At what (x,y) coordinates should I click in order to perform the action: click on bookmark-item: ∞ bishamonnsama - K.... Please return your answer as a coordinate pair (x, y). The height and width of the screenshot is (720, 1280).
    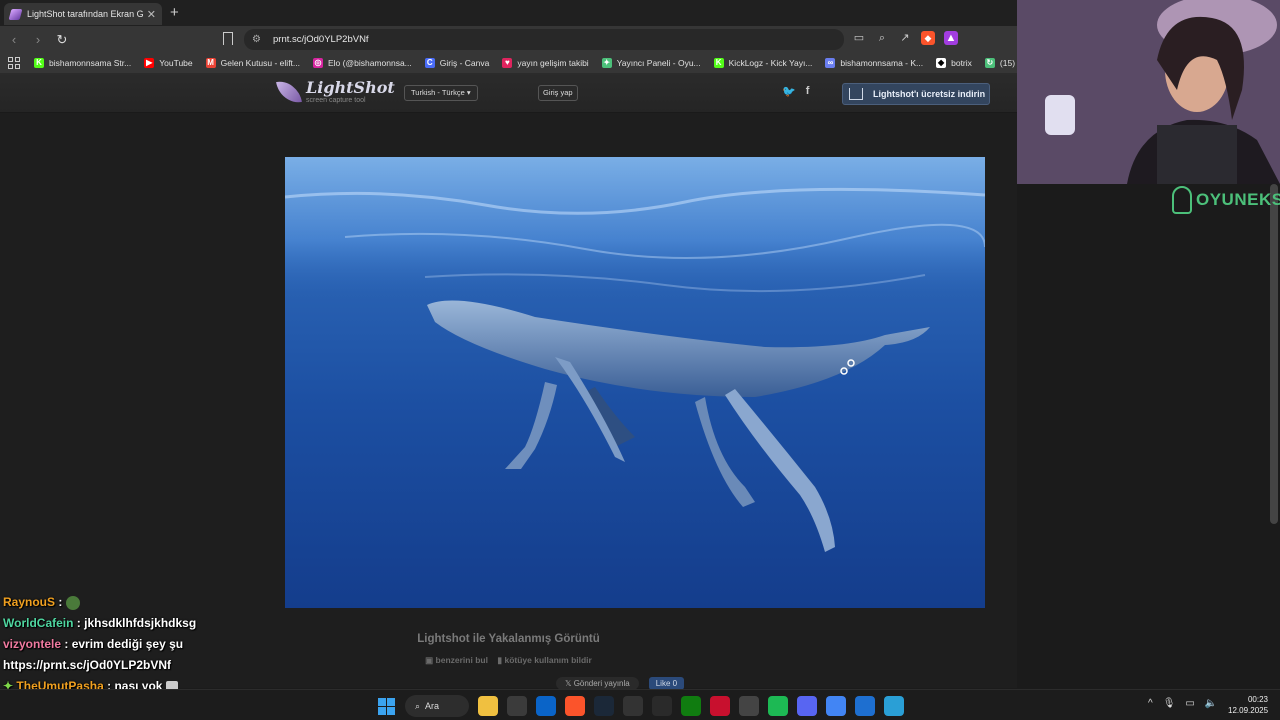
    Looking at the image, I should click on (874, 63).